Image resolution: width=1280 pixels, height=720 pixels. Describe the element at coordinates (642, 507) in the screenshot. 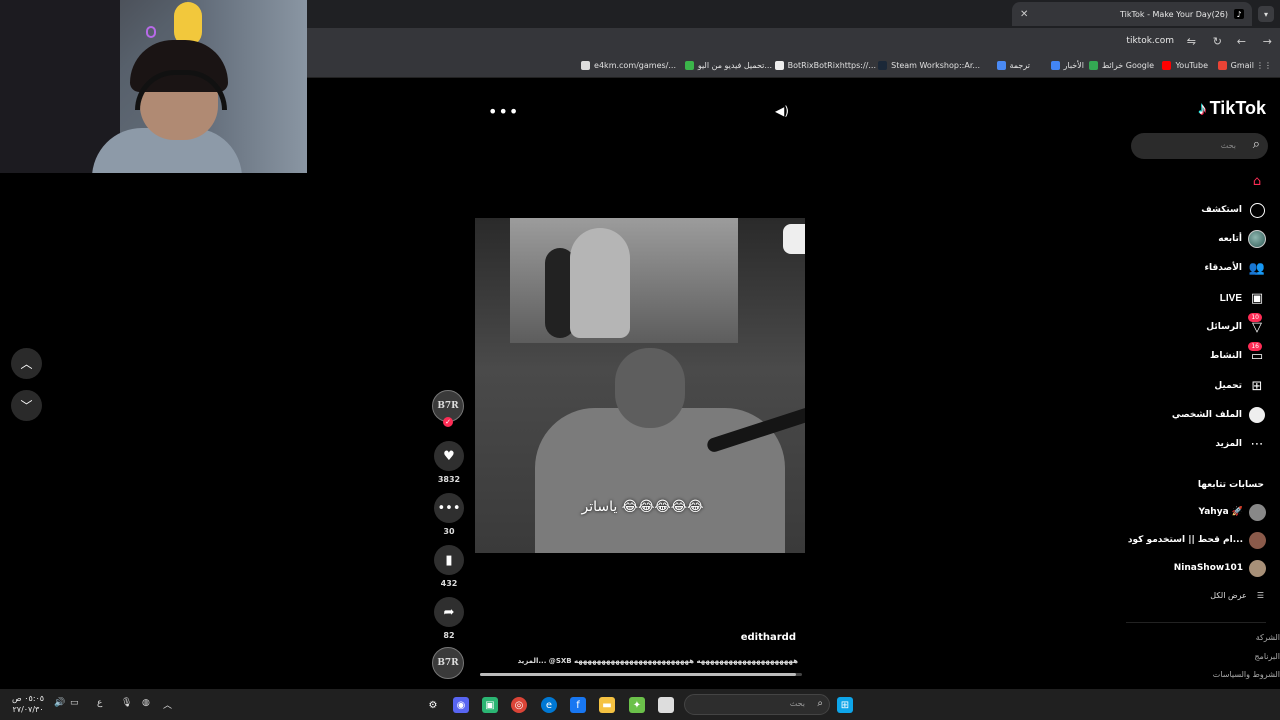

I see `video-caption: ياساتر 😂😂😂😂😂` at that location.